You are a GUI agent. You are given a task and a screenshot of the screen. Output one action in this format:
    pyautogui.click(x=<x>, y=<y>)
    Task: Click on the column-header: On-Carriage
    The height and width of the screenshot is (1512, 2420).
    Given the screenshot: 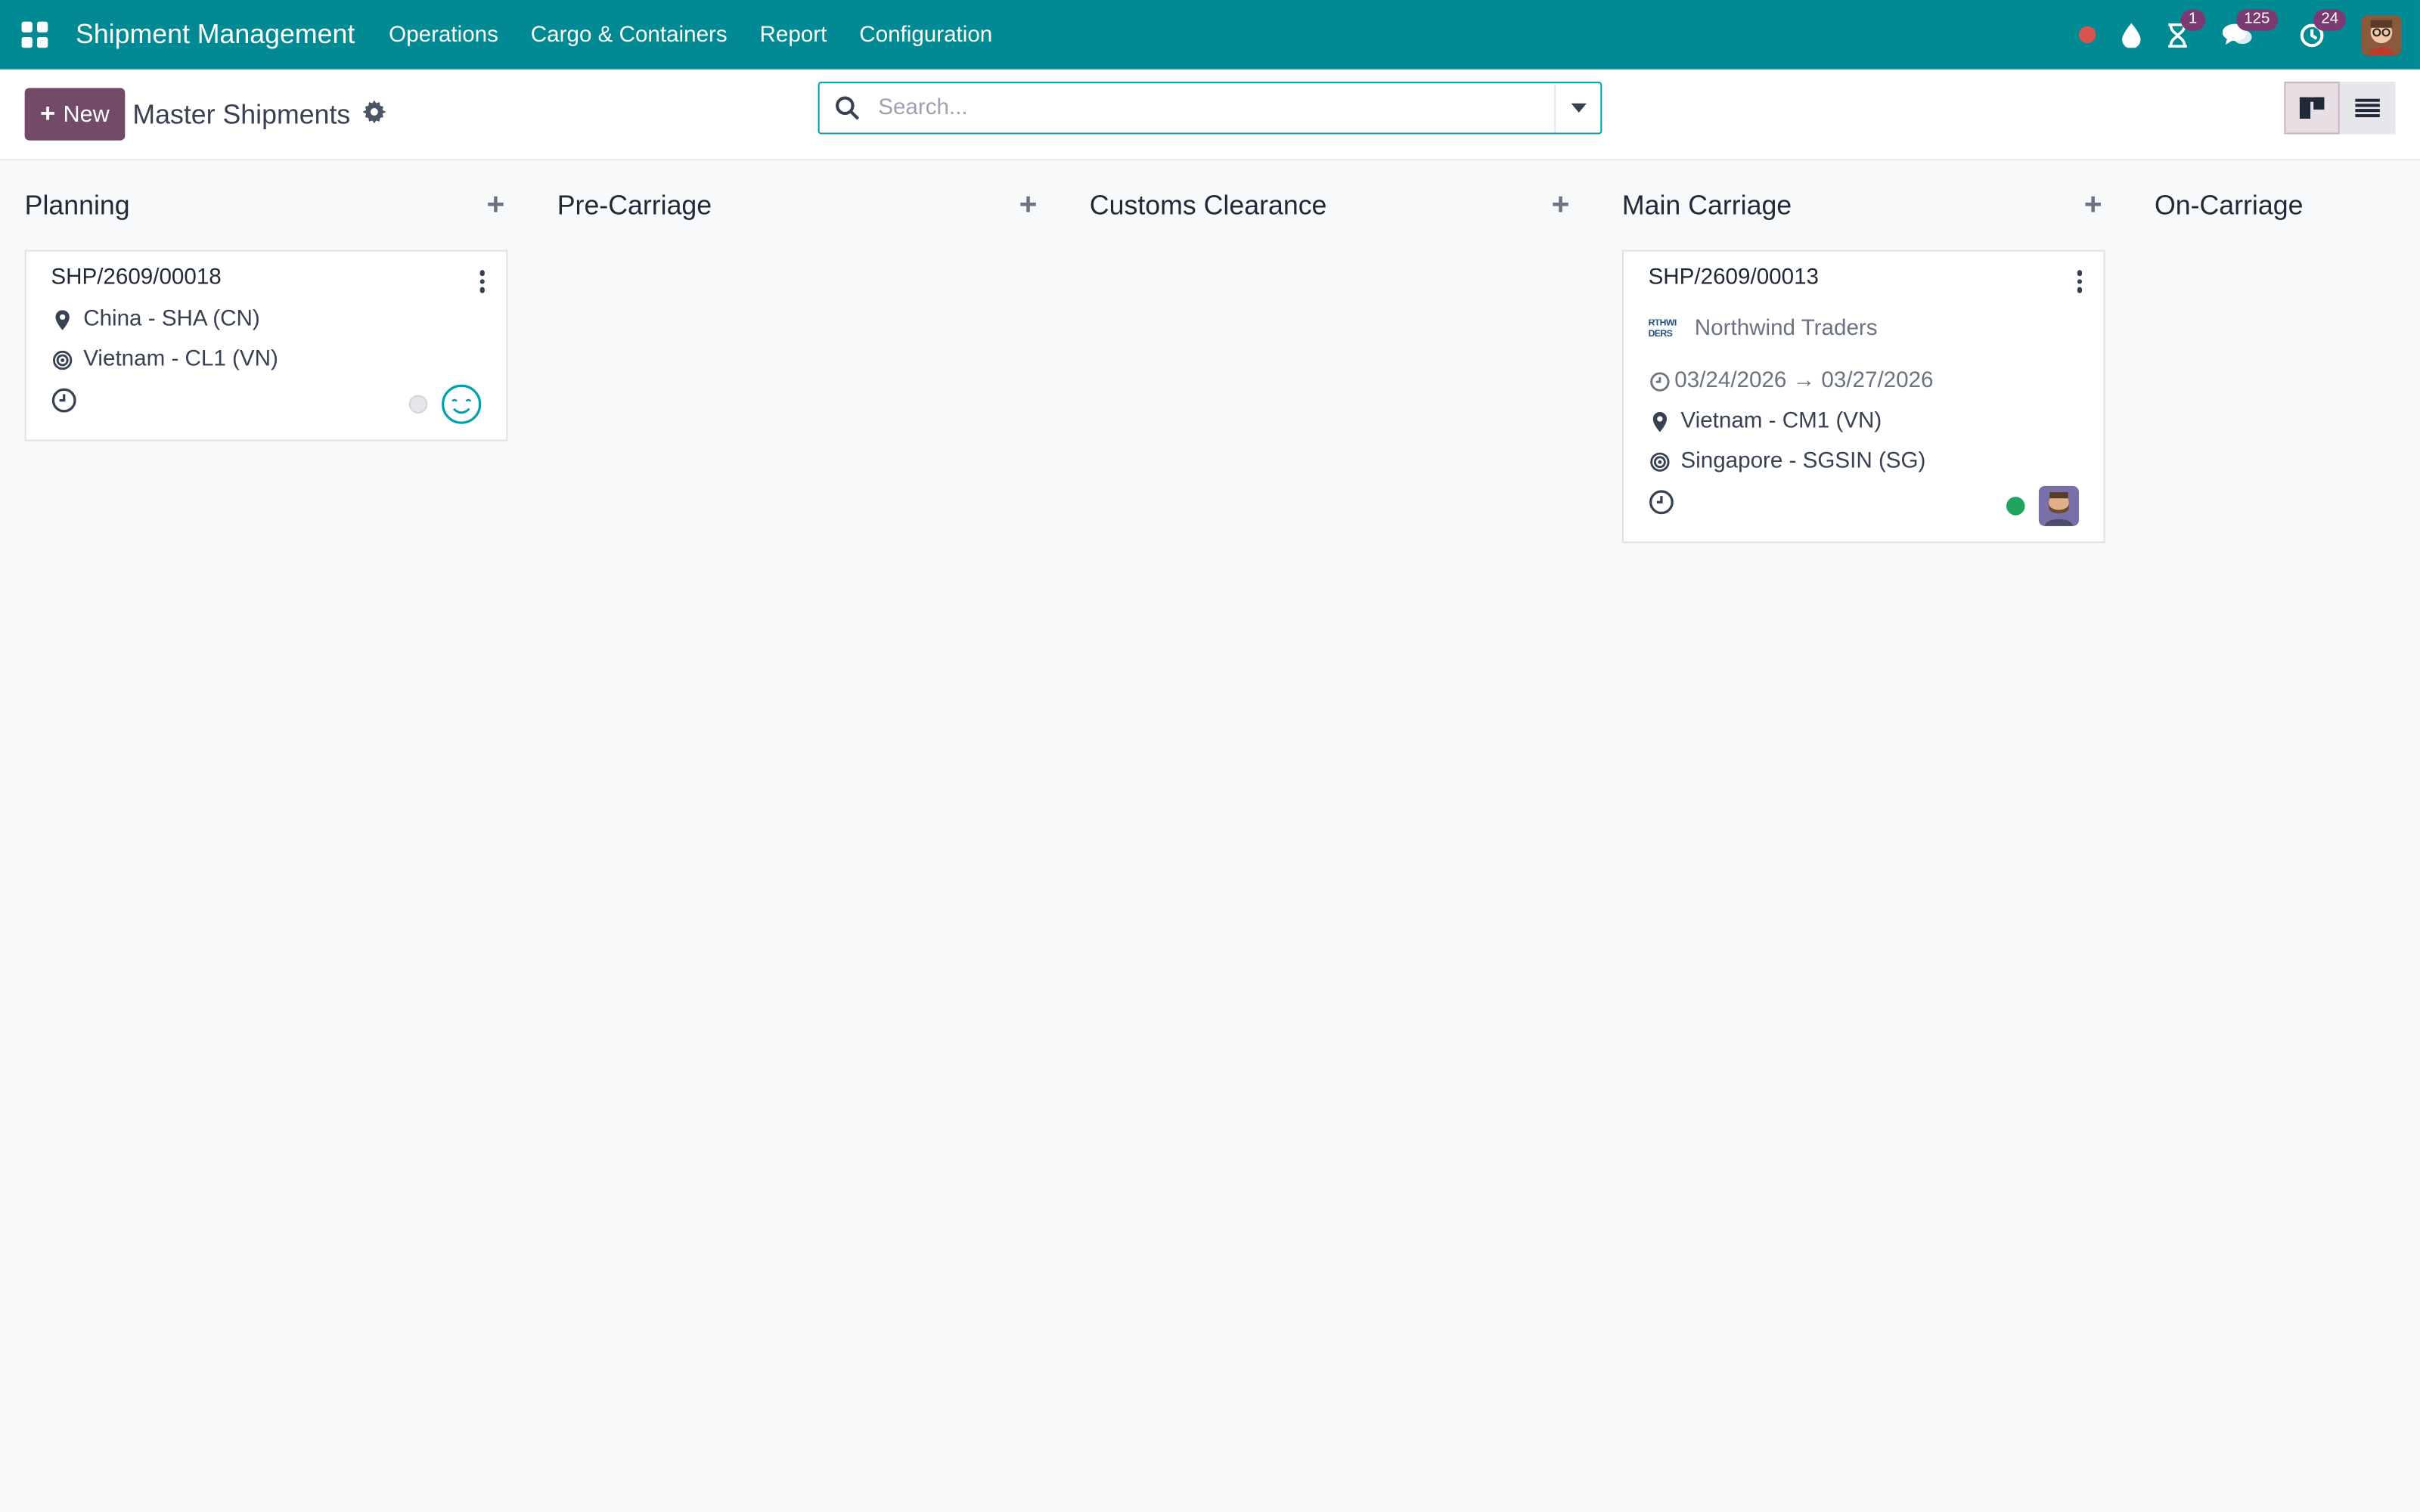 What is the action you would take?
    pyautogui.click(x=2287, y=205)
    